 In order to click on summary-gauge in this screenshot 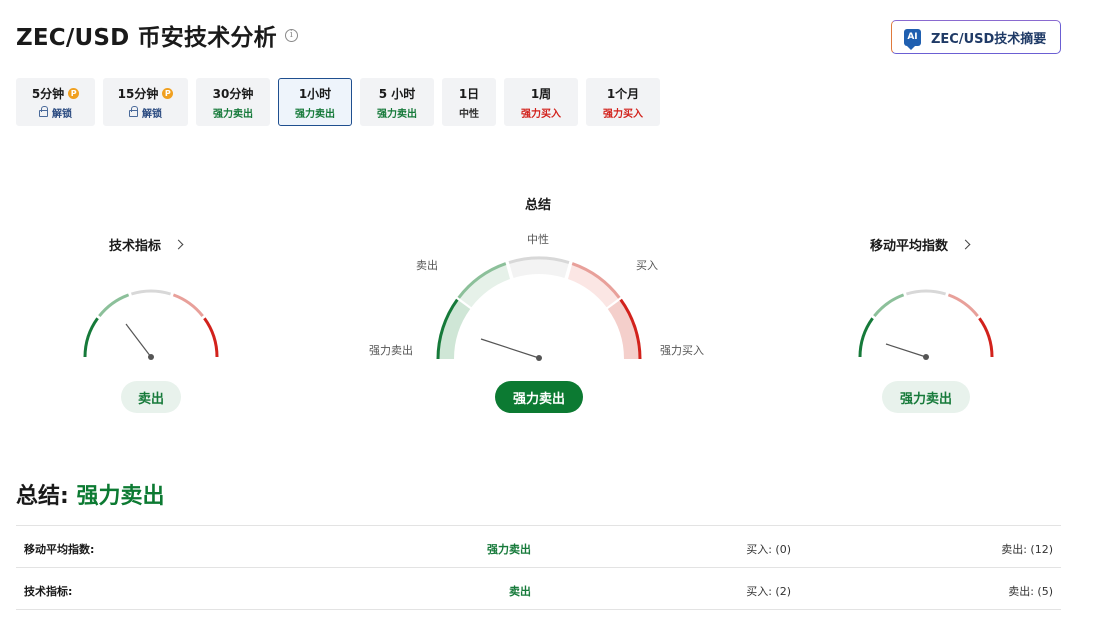, I will do `click(539, 308)`.